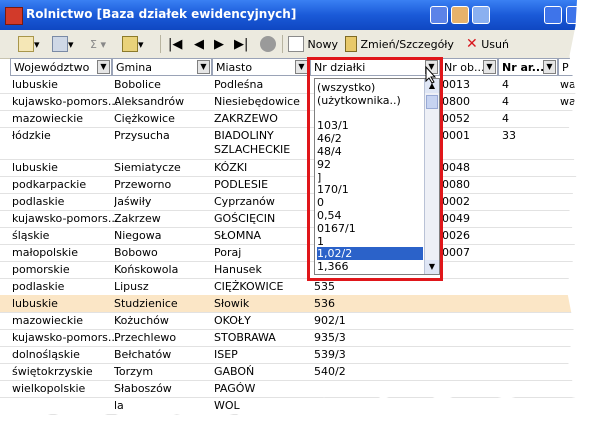 This screenshot has height=430, width=589. I want to click on table-cell-gmina: Zakrzew, so click(137, 218).